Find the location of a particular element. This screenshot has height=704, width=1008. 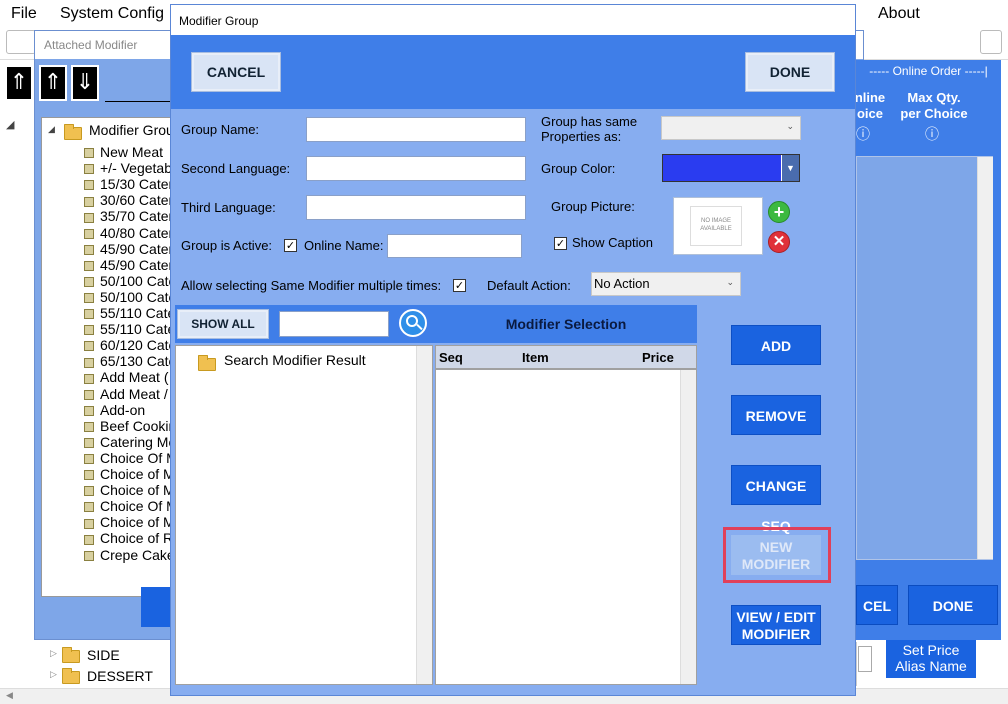

search-icon is located at coordinates (413, 323).